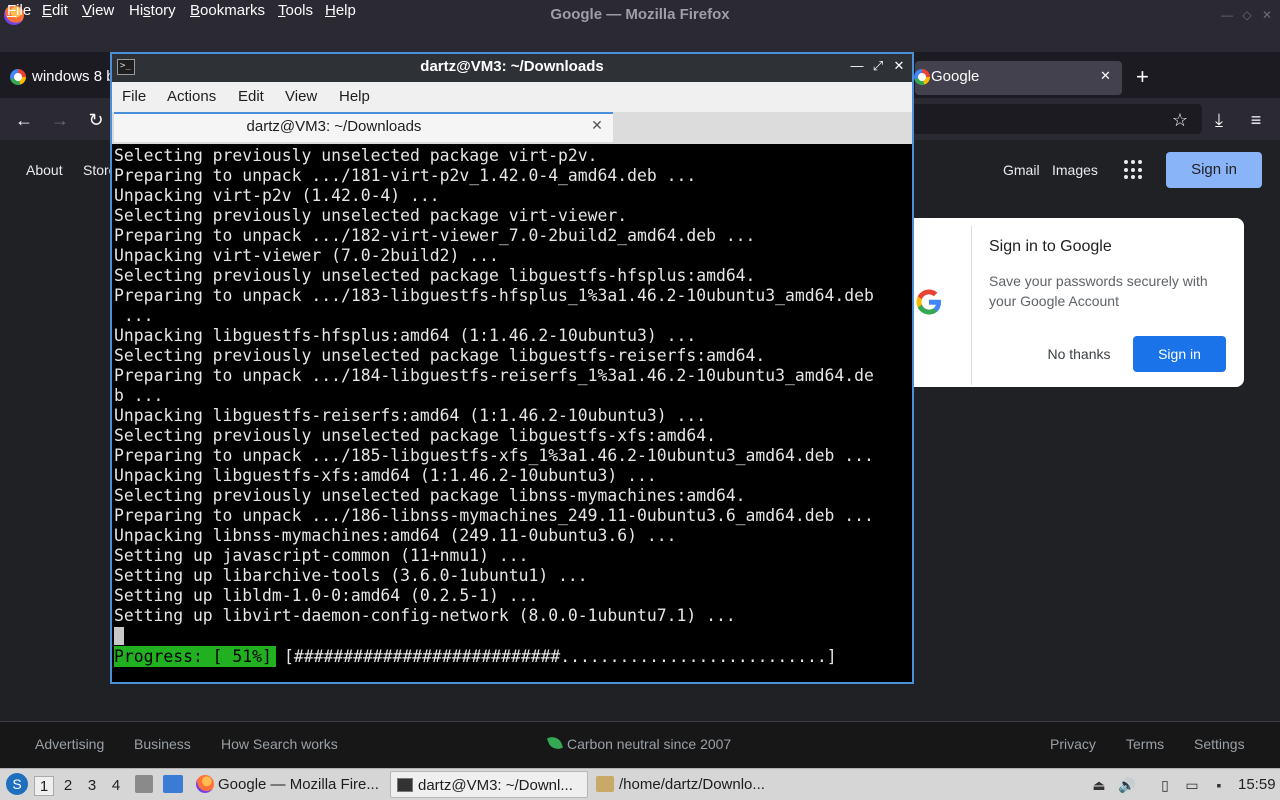 This screenshot has height=800, width=1280. Describe the element at coordinates (857, 66) in the screenshot. I see `terminal-minimize-icon: —` at that location.